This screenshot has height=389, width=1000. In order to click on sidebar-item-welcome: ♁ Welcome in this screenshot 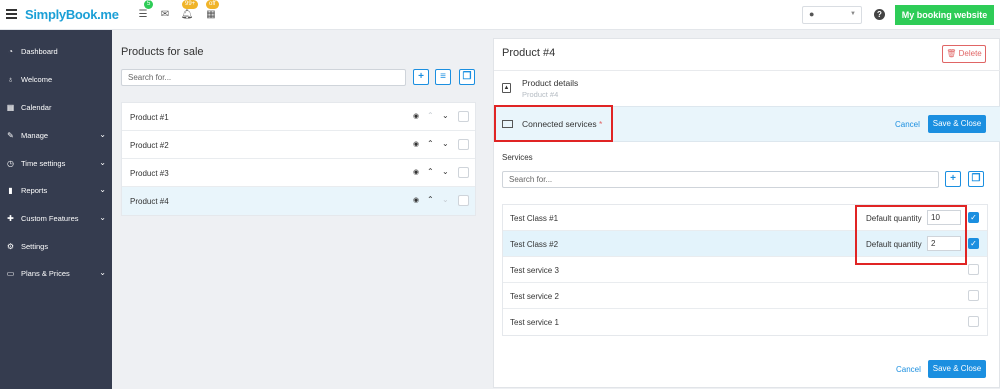, I will do `click(56, 80)`.